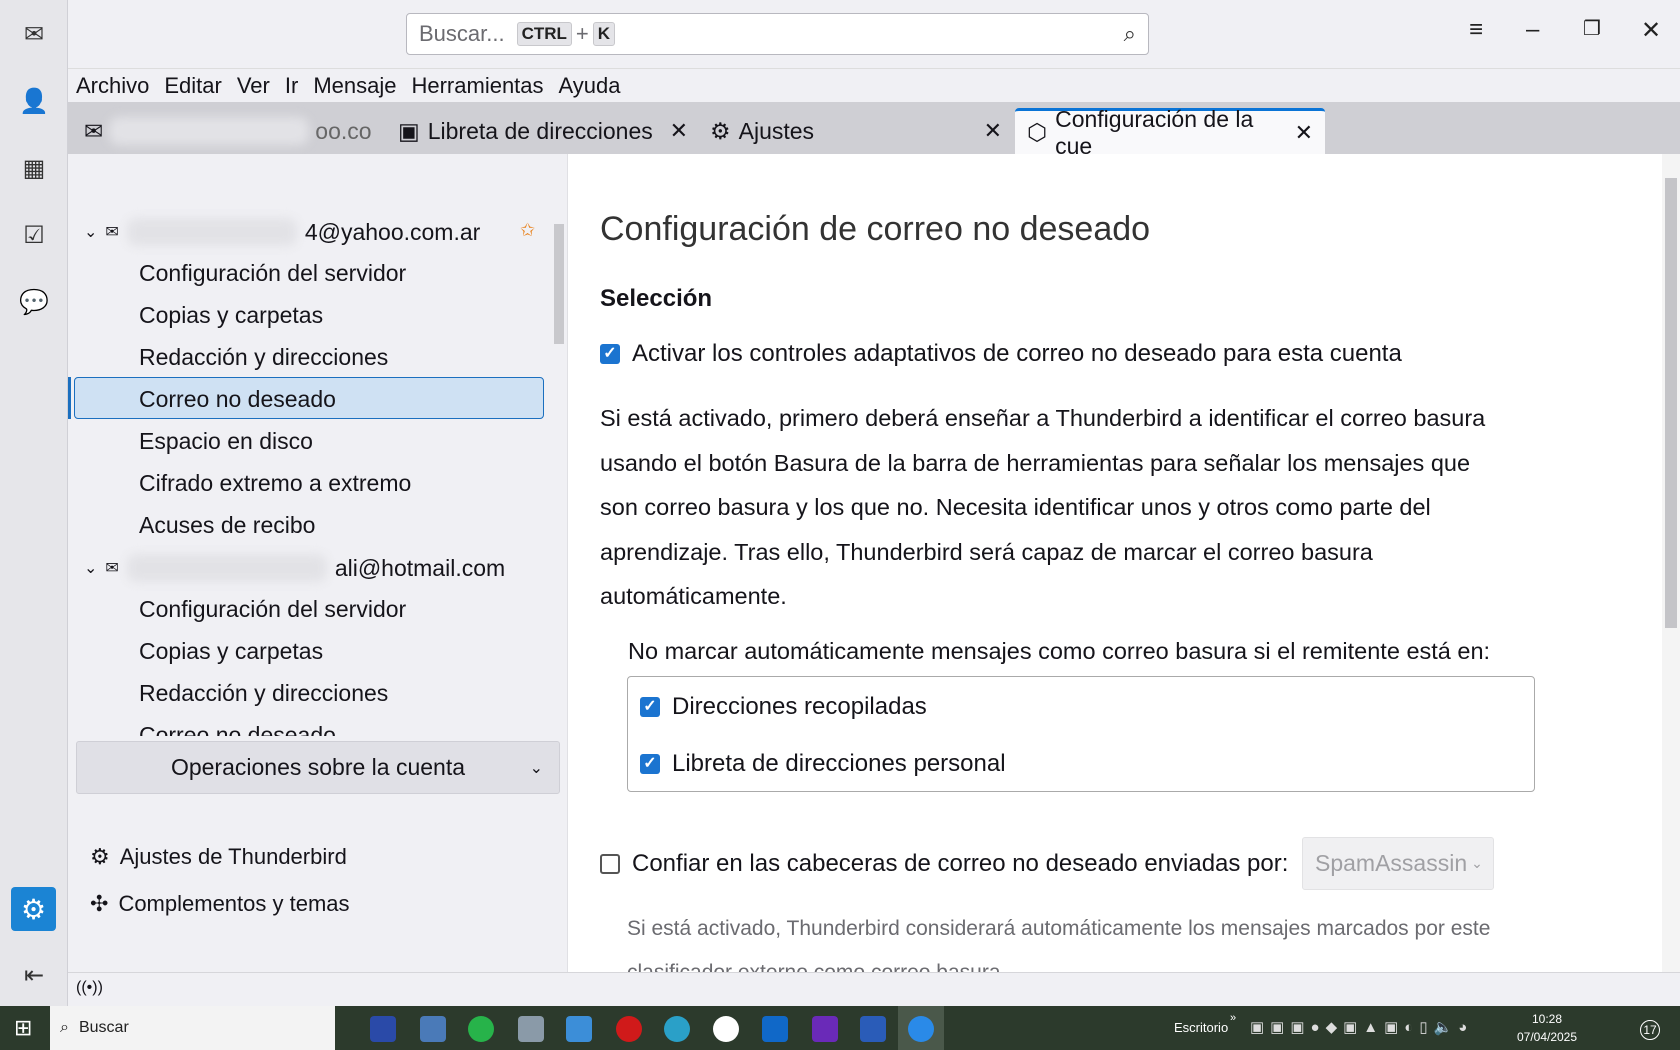 The width and height of the screenshot is (1680, 1050). What do you see at coordinates (103, 1027) in the screenshot?
I see `search-label: Buscar` at bounding box center [103, 1027].